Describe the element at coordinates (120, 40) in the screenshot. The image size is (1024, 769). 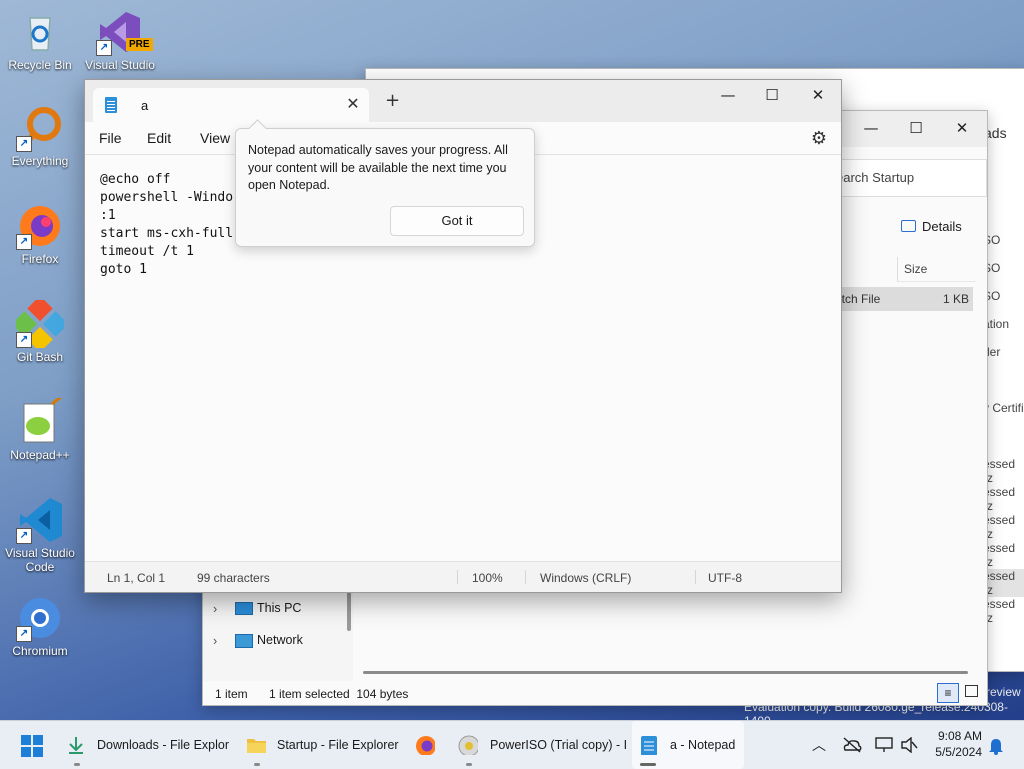
I see `desktop-icon-visual-studio: ↗ PRE Visual Studio` at that location.